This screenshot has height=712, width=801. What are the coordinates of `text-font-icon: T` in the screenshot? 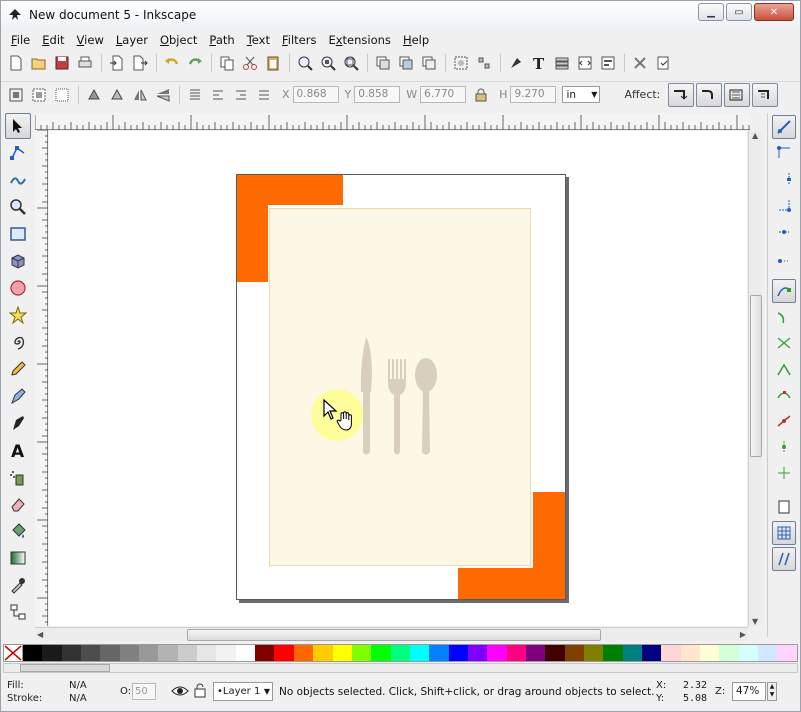 It's located at (539, 63).